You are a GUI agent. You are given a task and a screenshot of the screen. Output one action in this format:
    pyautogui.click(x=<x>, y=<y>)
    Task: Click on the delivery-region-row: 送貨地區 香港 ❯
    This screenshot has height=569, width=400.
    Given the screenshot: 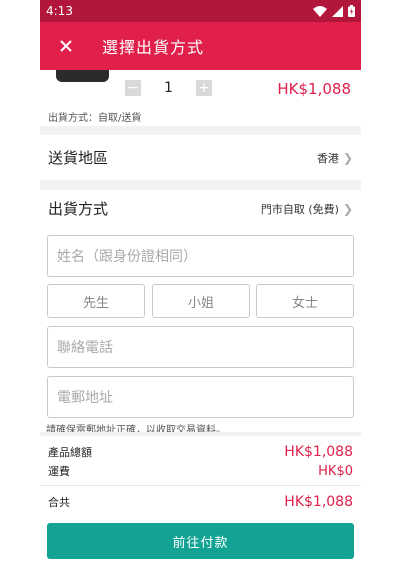 What is the action you would take?
    pyautogui.click(x=200, y=157)
    